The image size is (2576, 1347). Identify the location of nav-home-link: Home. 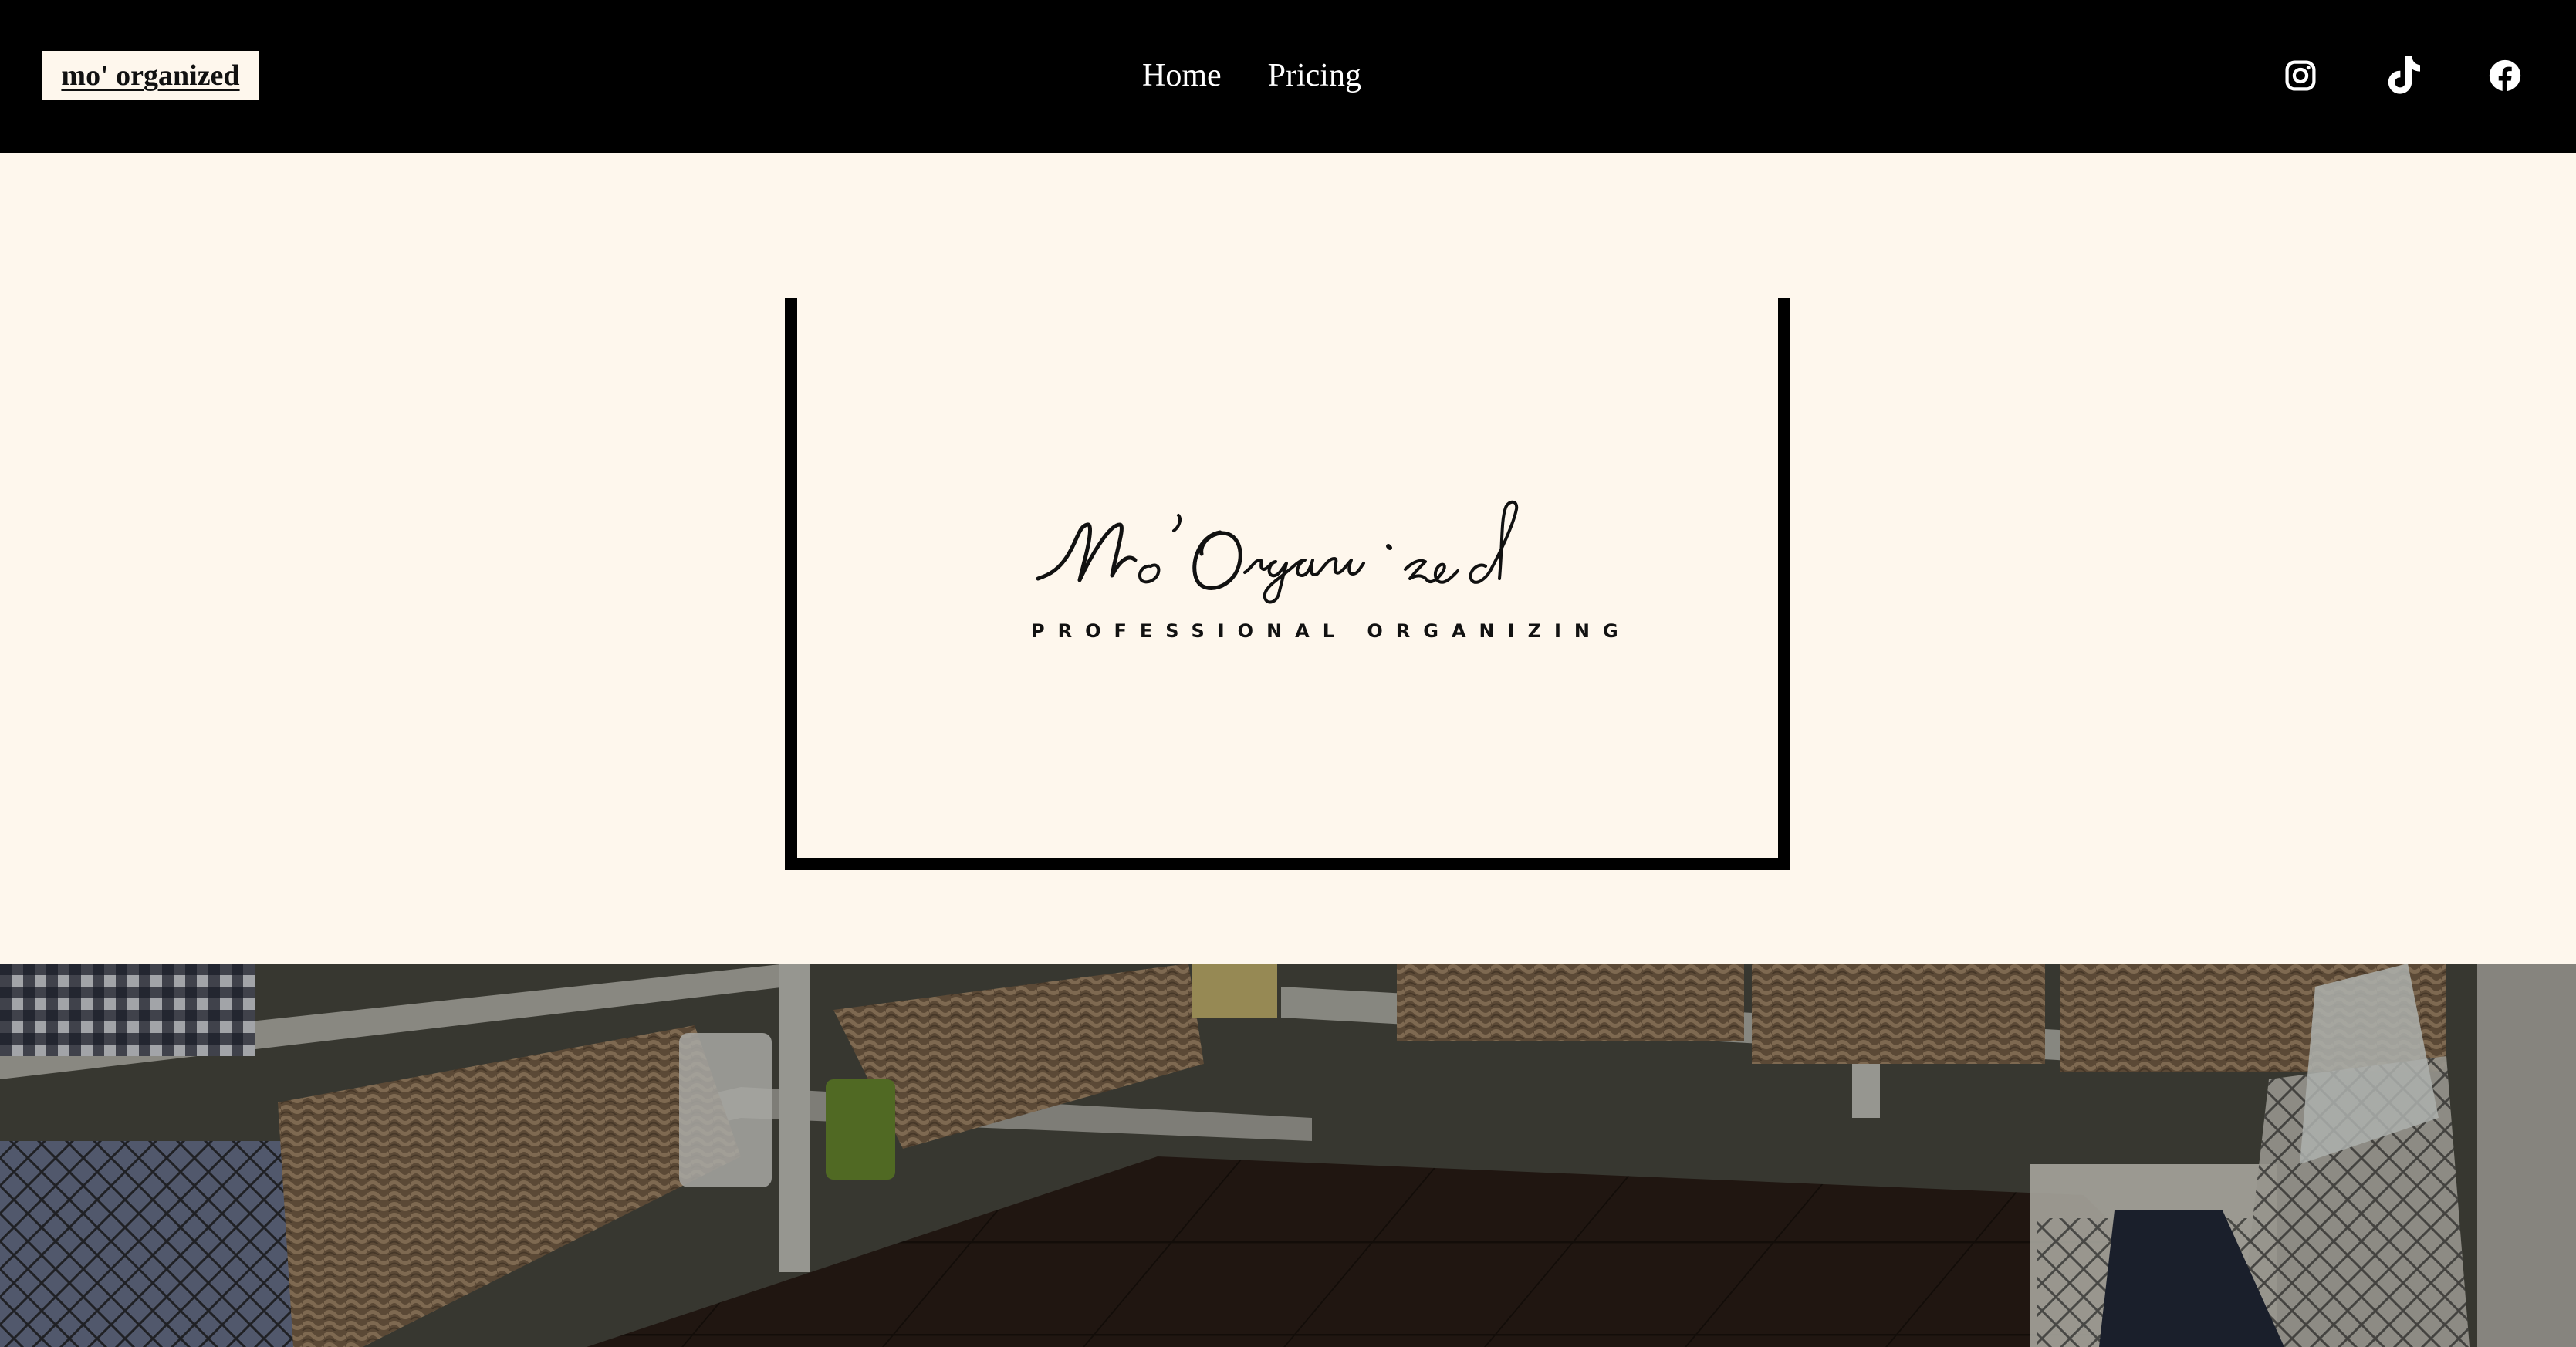
(1182, 75).